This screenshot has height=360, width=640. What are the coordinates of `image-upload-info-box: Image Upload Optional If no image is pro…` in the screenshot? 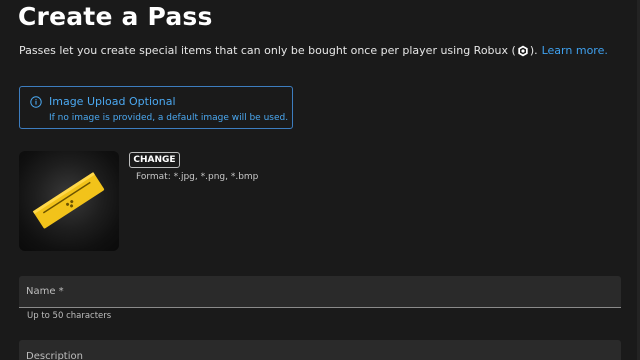 It's located at (156, 107).